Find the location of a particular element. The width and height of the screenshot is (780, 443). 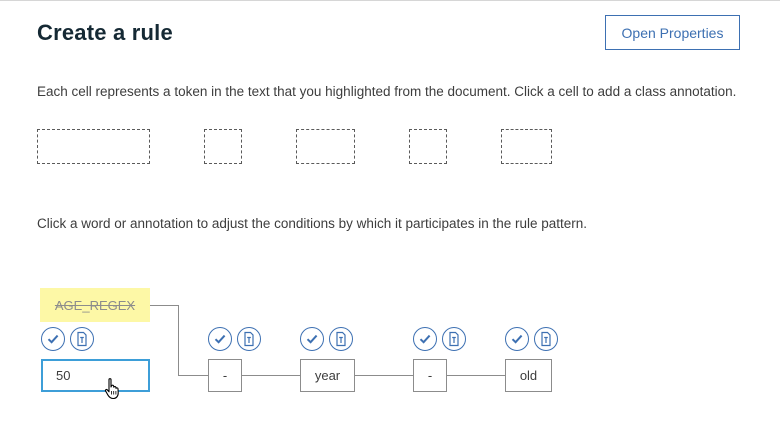

token-hyphen-1: - is located at coordinates (225, 375).